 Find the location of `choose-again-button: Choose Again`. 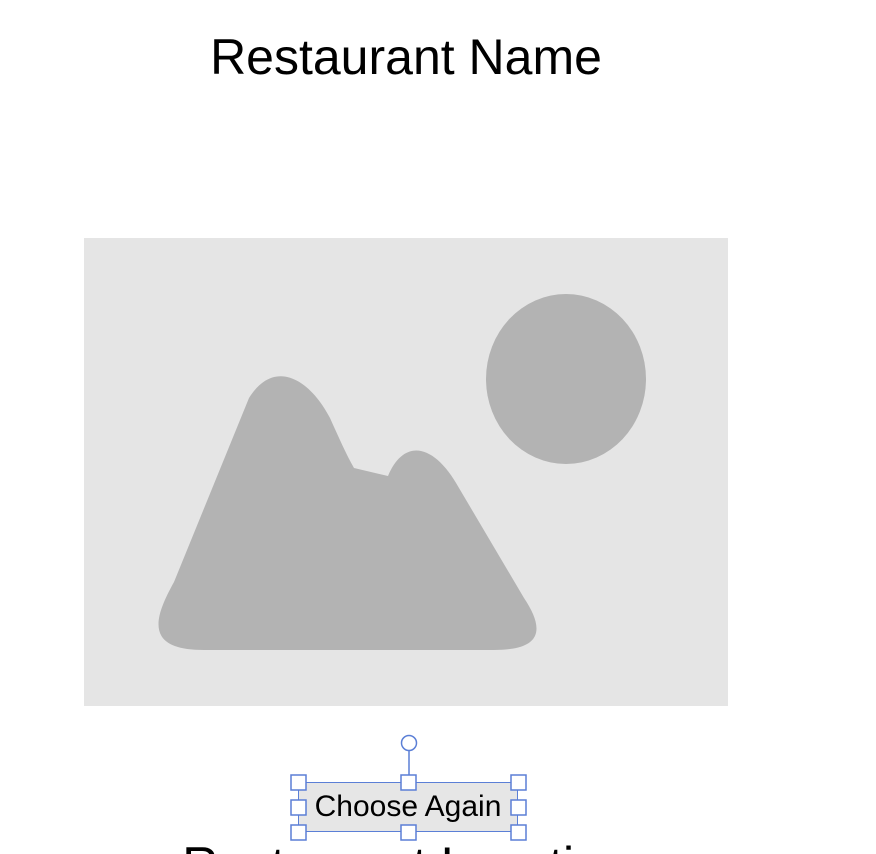

choose-again-button: Choose Again is located at coordinates (408, 807).